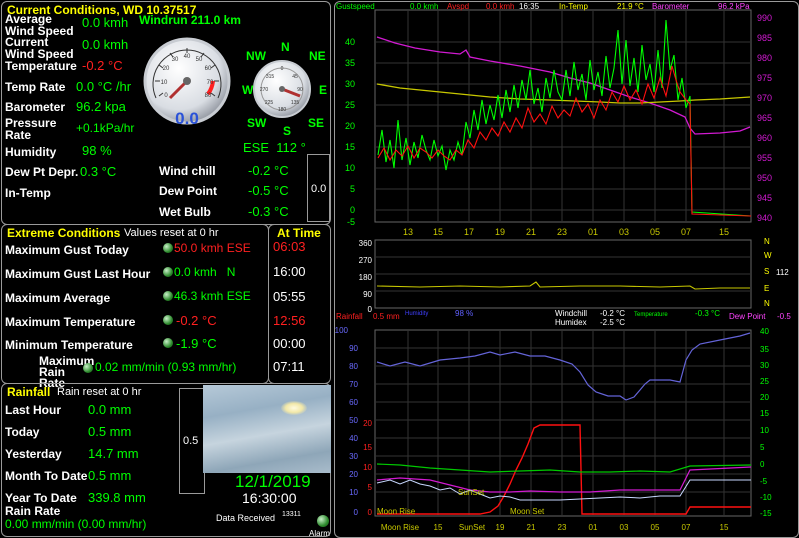 Image resolution: width=799 pixels, height=538 pixels. I want to click on y-right-990: 990, so click(764, 18).